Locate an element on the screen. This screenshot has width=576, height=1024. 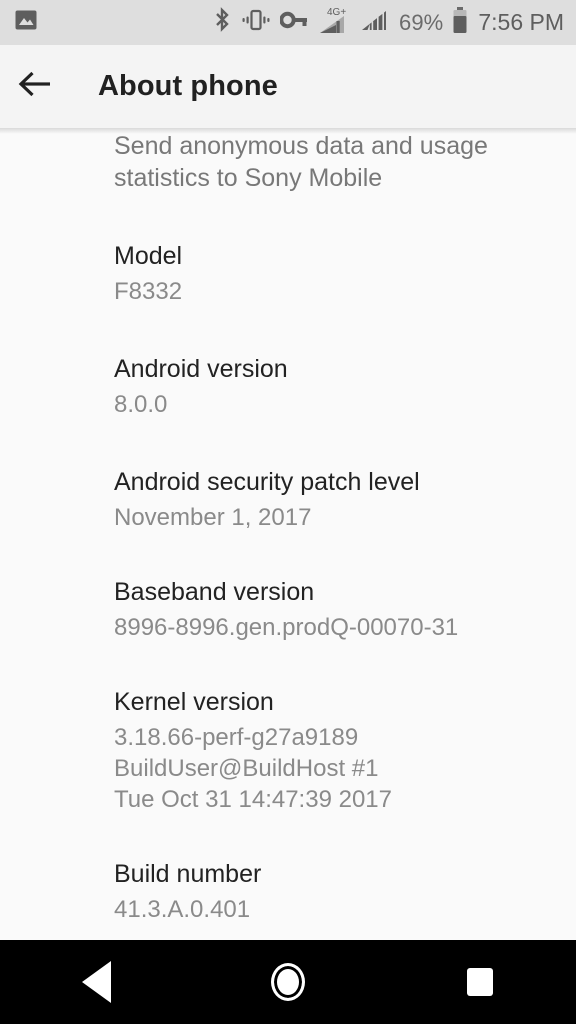
list-item-build-number: Build number 41.3.A.0.401 is located at coordinates (345, 892).